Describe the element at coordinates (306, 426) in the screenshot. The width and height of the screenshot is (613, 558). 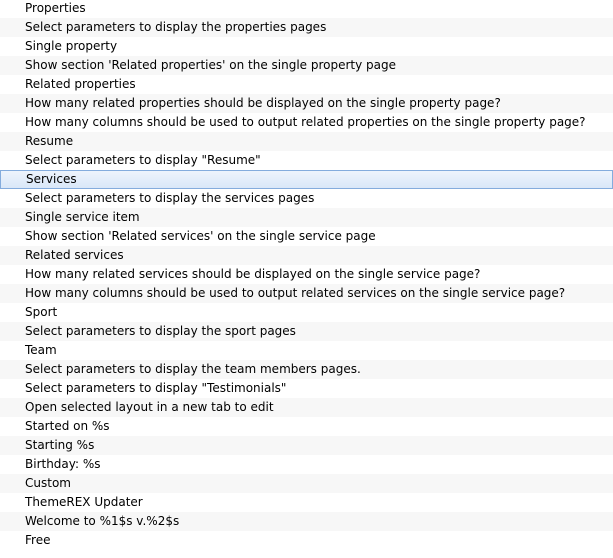
I see `list-item: Started on %s` at that location.